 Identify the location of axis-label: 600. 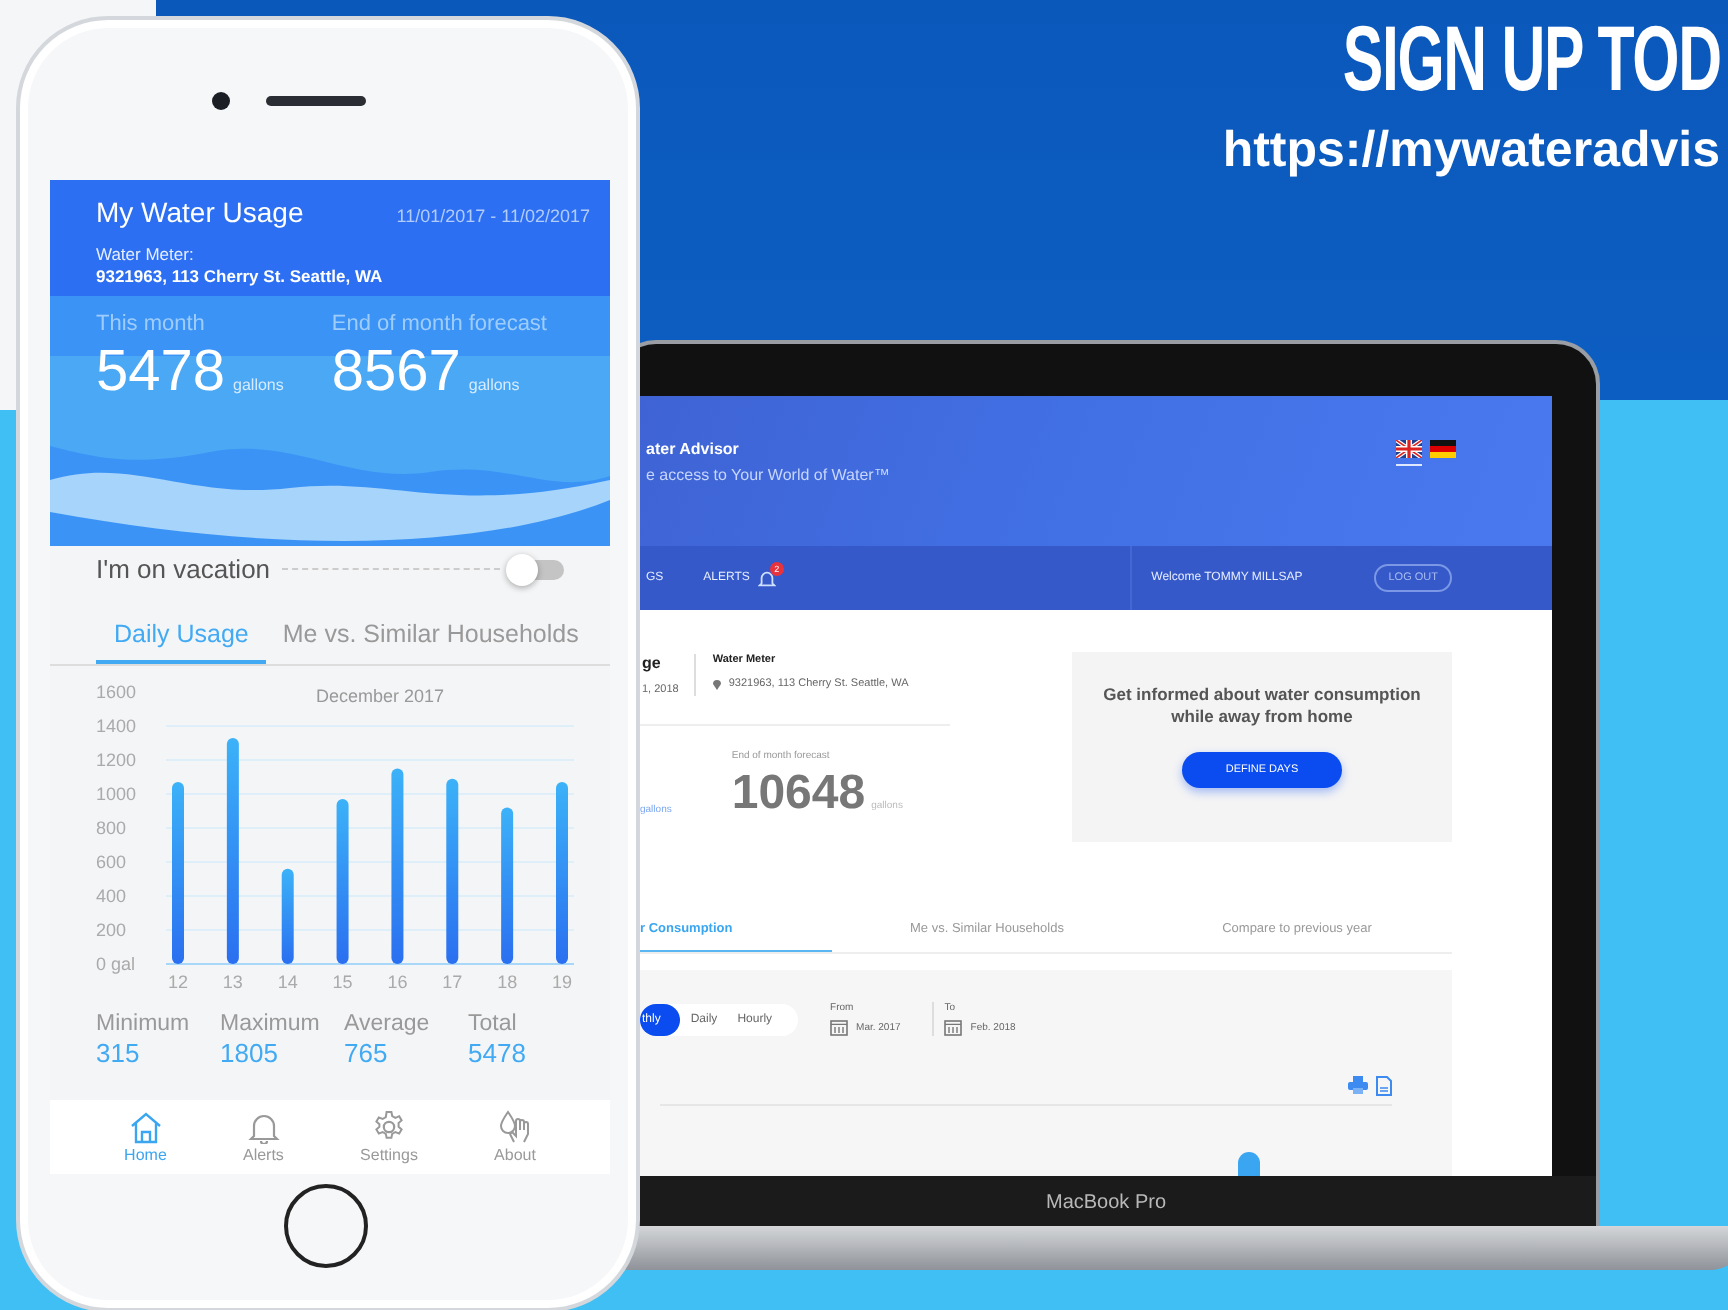
(111, 862).